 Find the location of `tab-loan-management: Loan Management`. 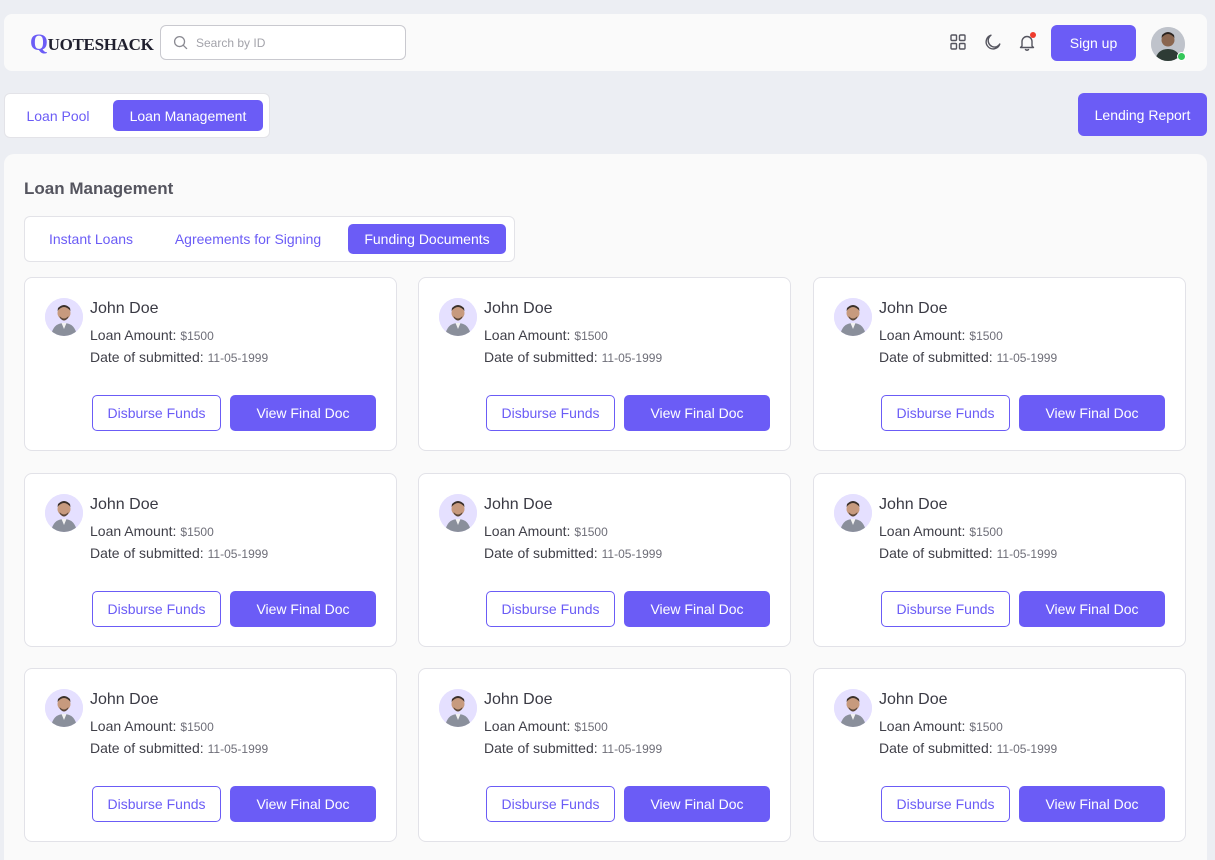

tab-loan-management: Loan Management is located at coordinates (188, 115).